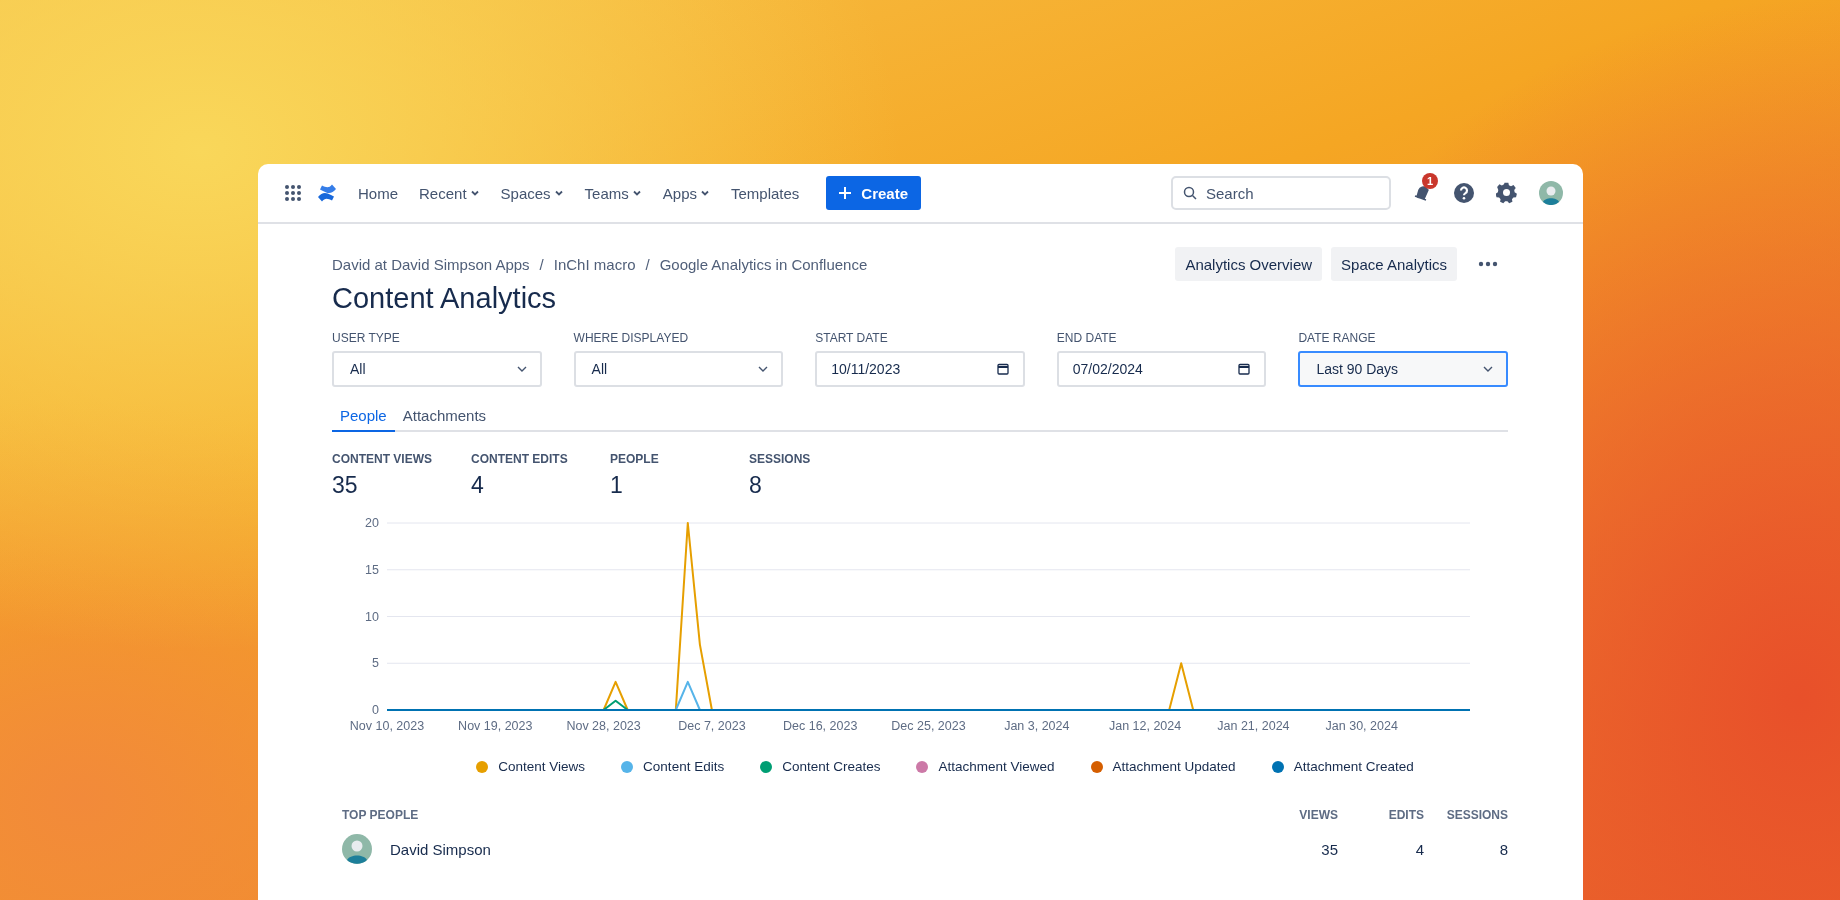  What do you see at coordinates (387, 726) in the screenshot?
I see `x-axis-label: Nov 10, 2023` at bounding box center [387, 726].